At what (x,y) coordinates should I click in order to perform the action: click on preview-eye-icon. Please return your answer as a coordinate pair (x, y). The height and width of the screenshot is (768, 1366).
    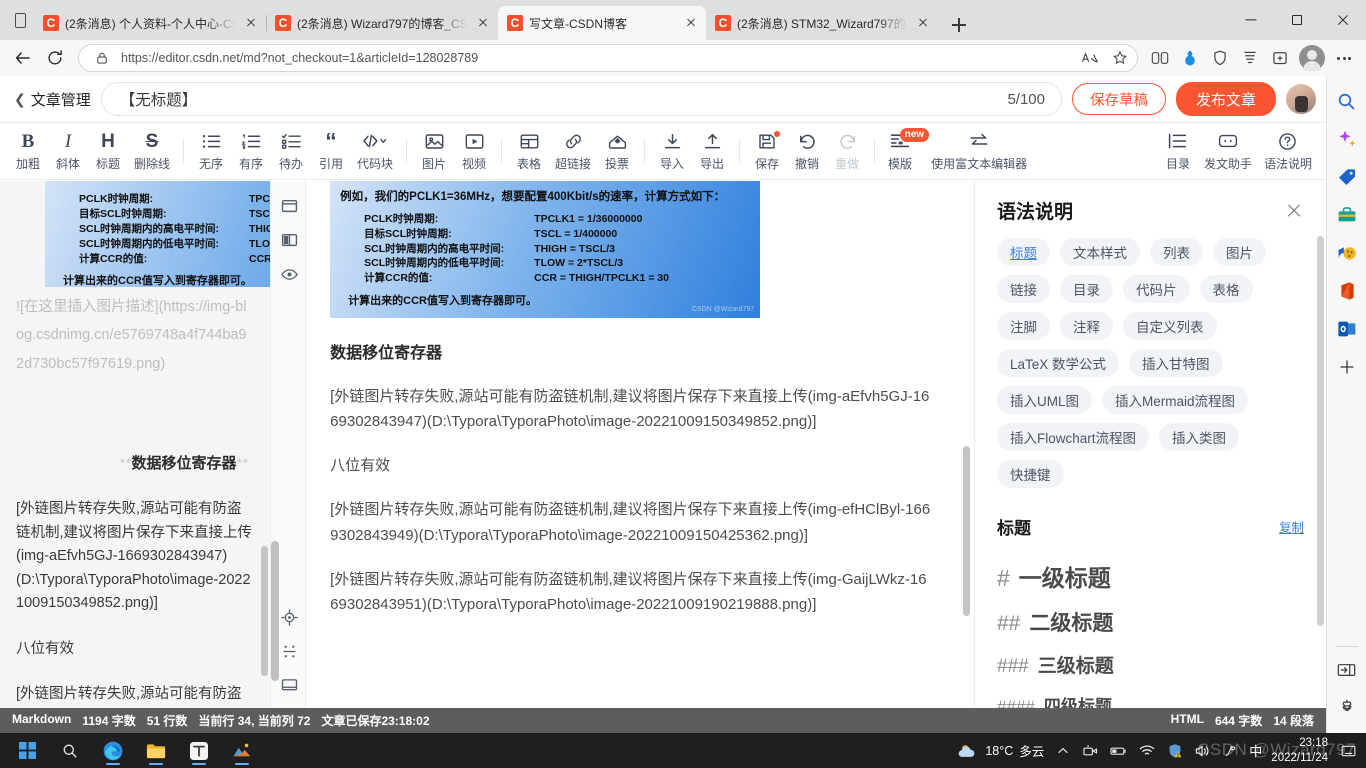
    Looking at the image, I should click on (289, 274).